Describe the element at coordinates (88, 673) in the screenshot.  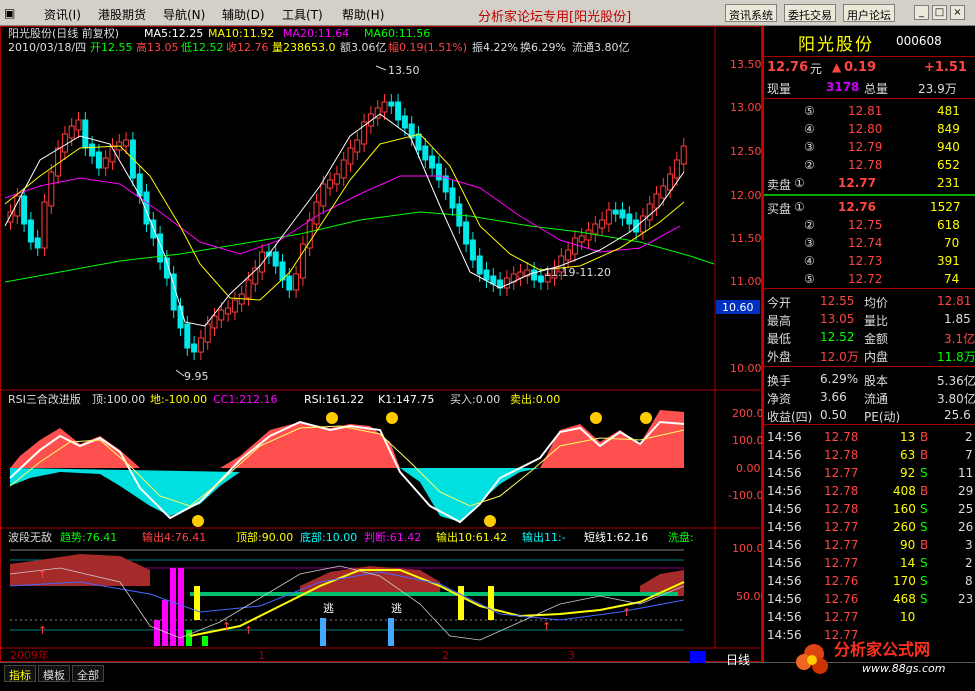
I see `tab-all: 全部` at that location.